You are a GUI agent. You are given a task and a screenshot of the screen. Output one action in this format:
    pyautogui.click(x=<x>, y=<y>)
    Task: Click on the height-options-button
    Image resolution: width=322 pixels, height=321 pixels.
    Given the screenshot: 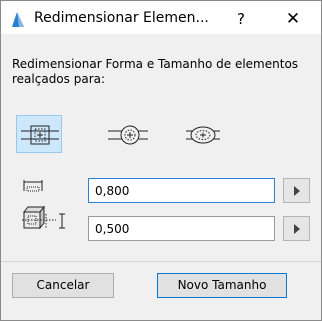 What is the action you would take?
    pyautogui.click(x=296, y=228)
    